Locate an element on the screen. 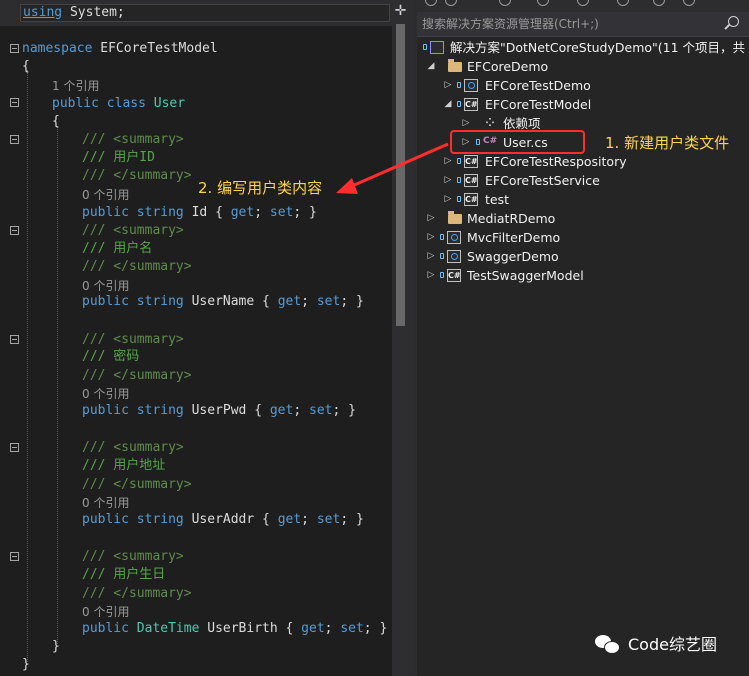  xml-doc-comment: /// 用户ID is located at coordinates (118, 157).